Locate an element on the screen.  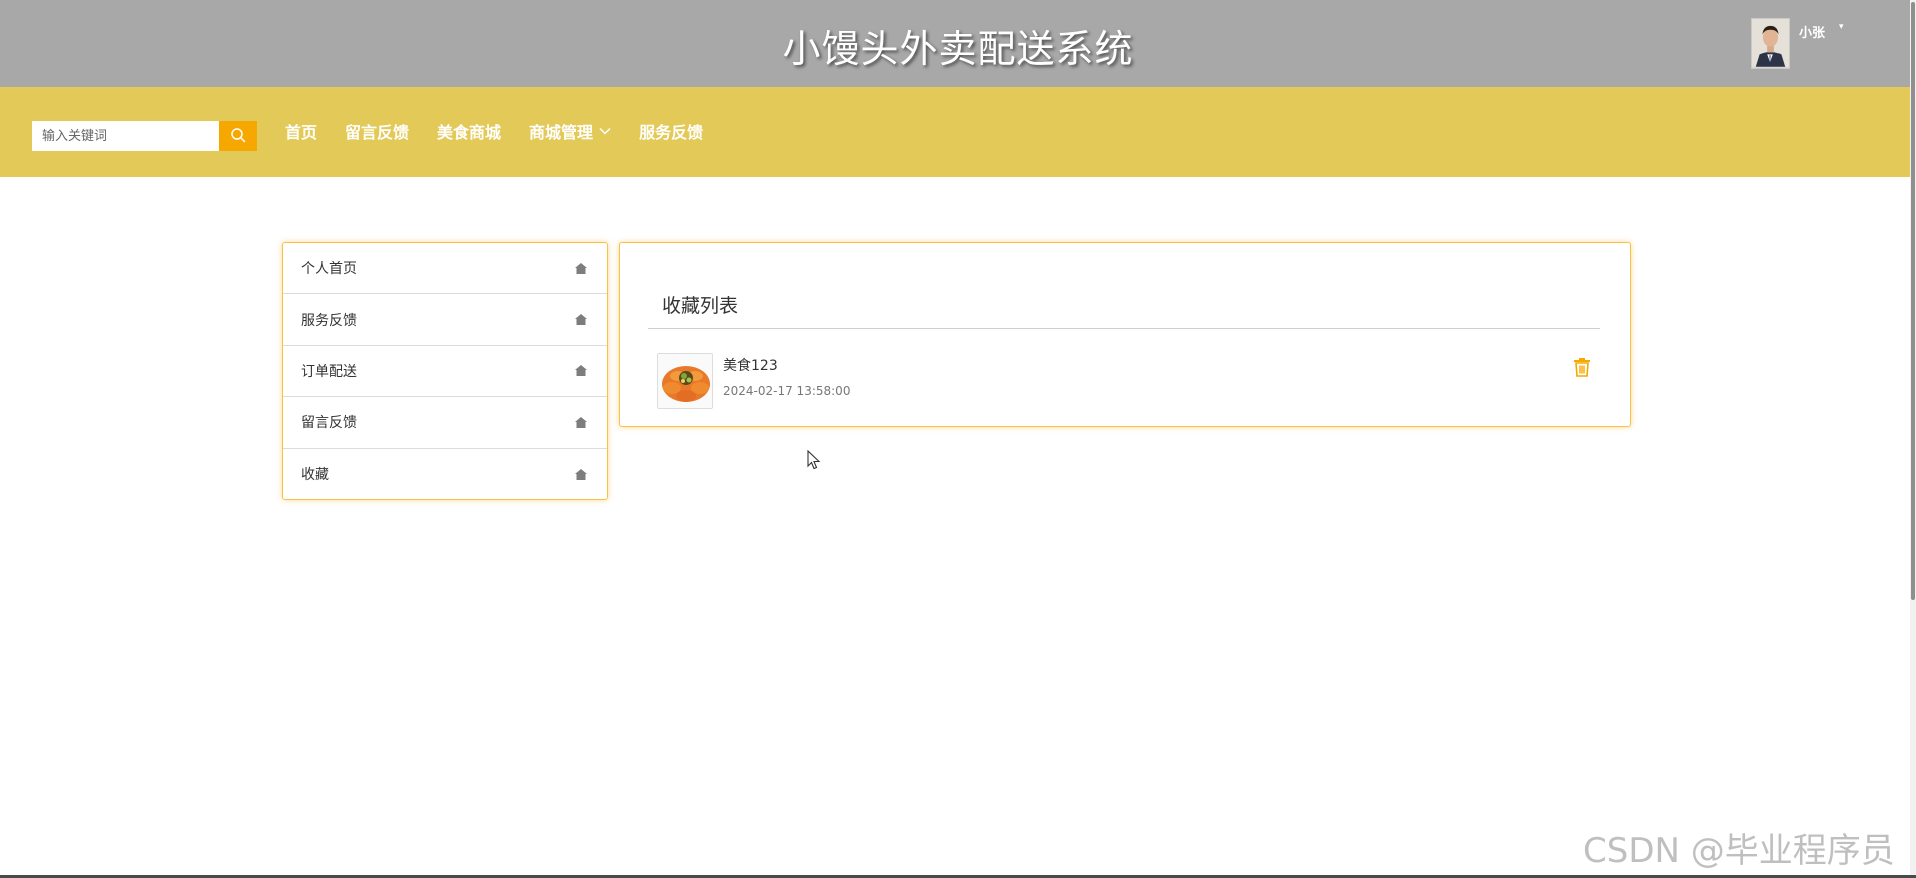
nav-item-label: 服务反馈 is located at coordinates (671, 132).